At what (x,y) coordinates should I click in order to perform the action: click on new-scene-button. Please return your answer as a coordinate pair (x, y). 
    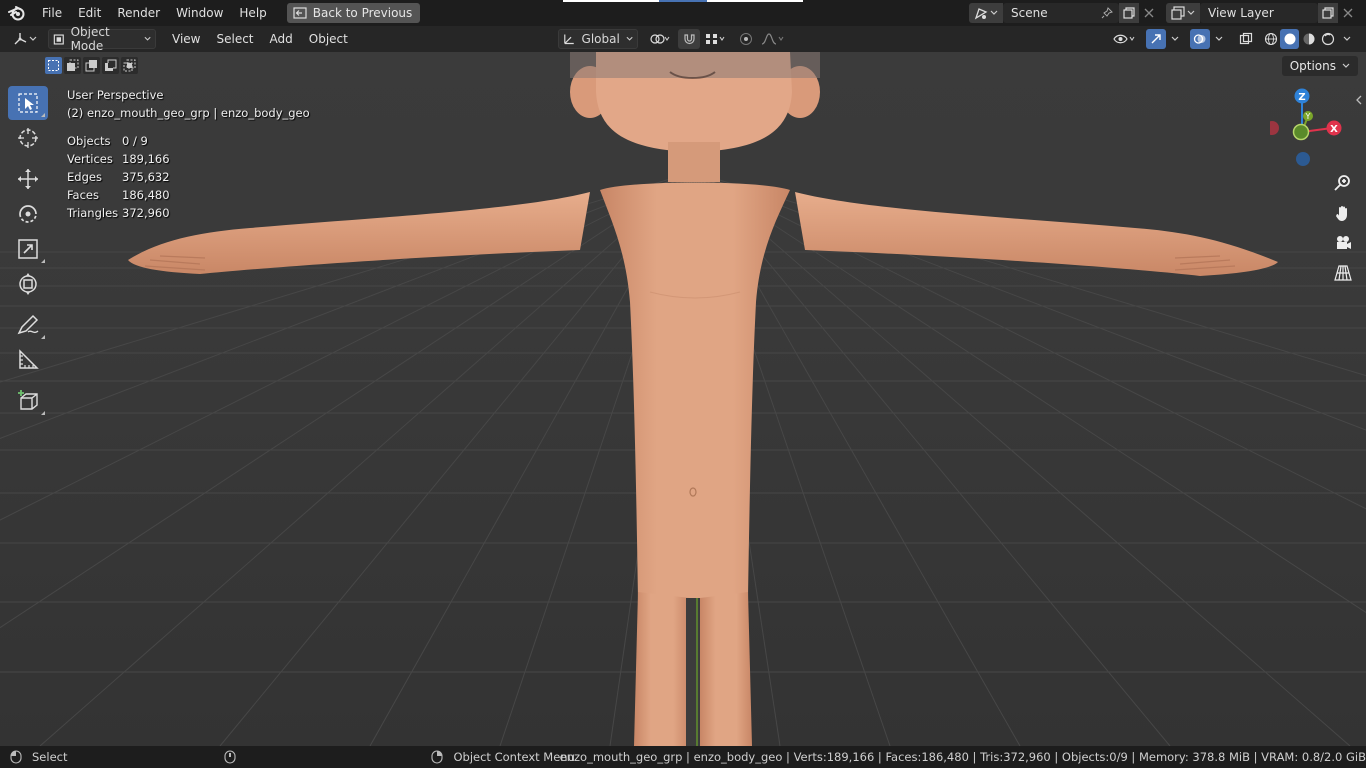
    Looking at the image, I should click on (1129, 13).